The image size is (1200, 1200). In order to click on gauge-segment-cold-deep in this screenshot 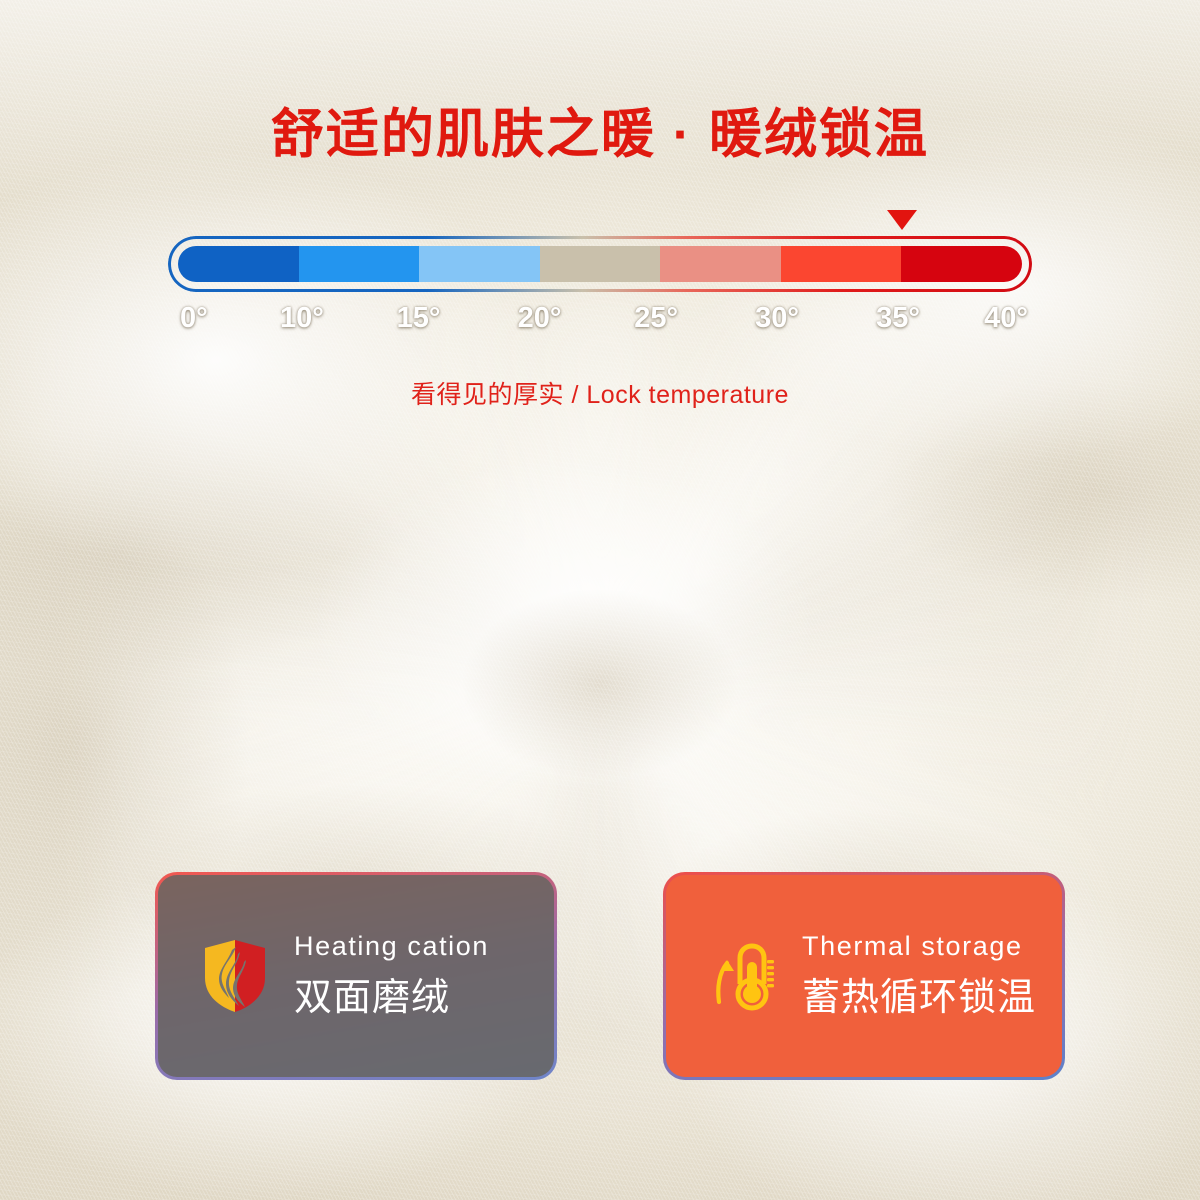, I will do `click(238, 264)`.